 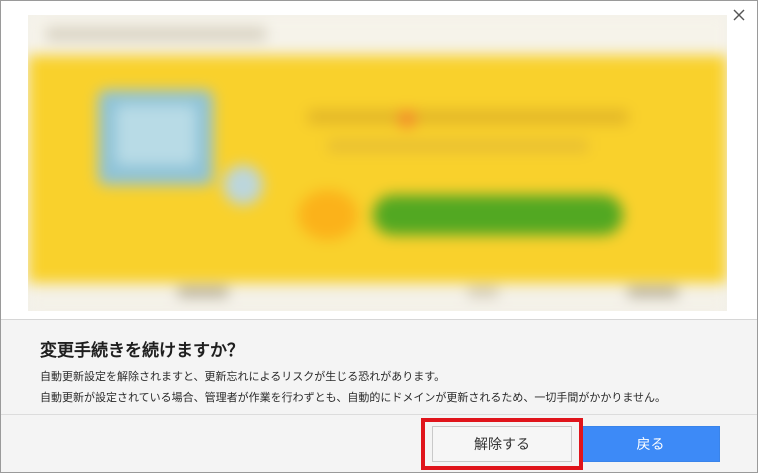 I want to click on back-button: 戻る, so click(x=650, y=444).